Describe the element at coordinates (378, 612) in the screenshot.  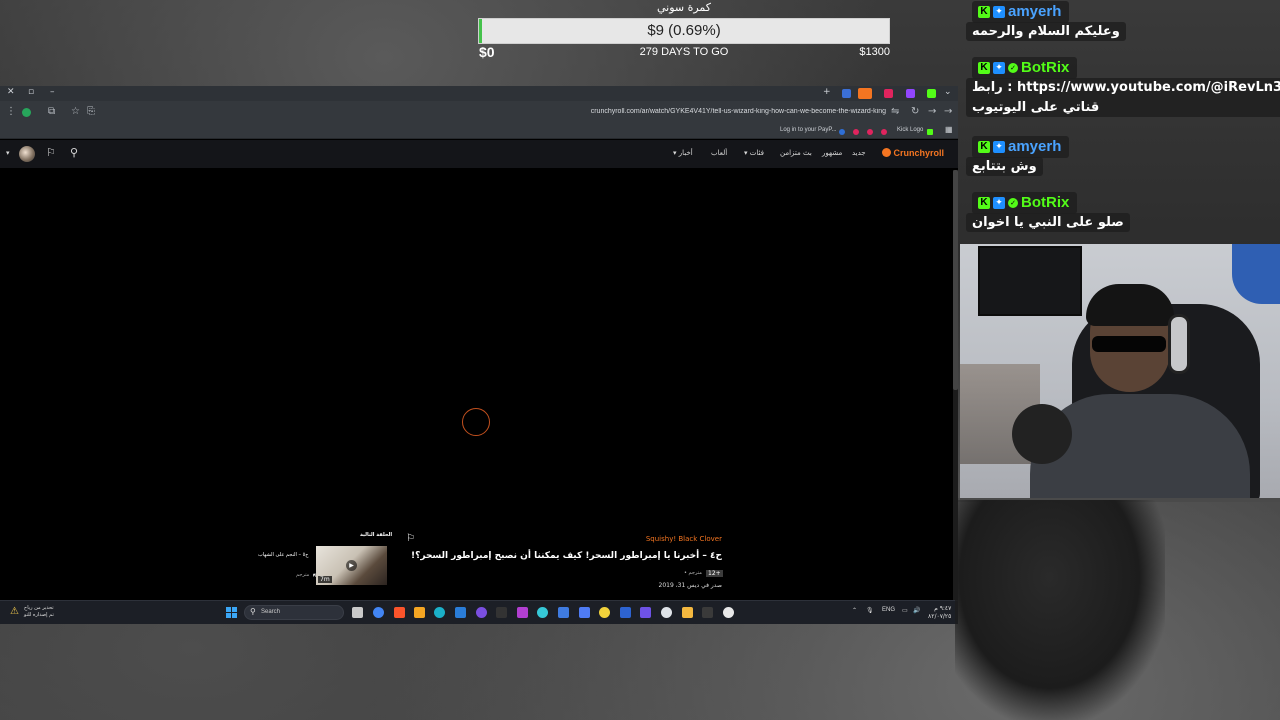
I see `chrome-icon` at that location.